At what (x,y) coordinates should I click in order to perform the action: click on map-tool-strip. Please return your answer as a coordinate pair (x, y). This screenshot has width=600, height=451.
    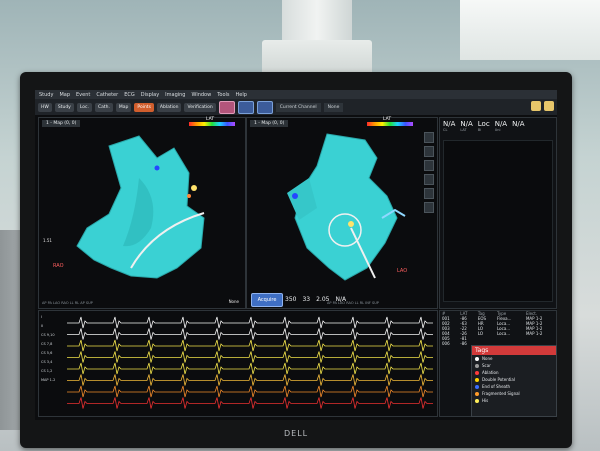
    Looking at the image, I should click on (429, 172).